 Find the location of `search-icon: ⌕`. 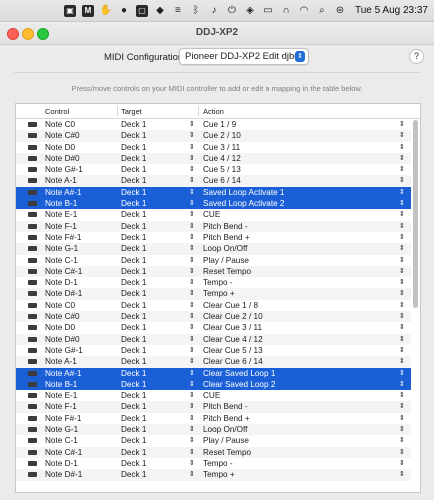

search-icon: ⌕ is located at coordinates (322, 11).